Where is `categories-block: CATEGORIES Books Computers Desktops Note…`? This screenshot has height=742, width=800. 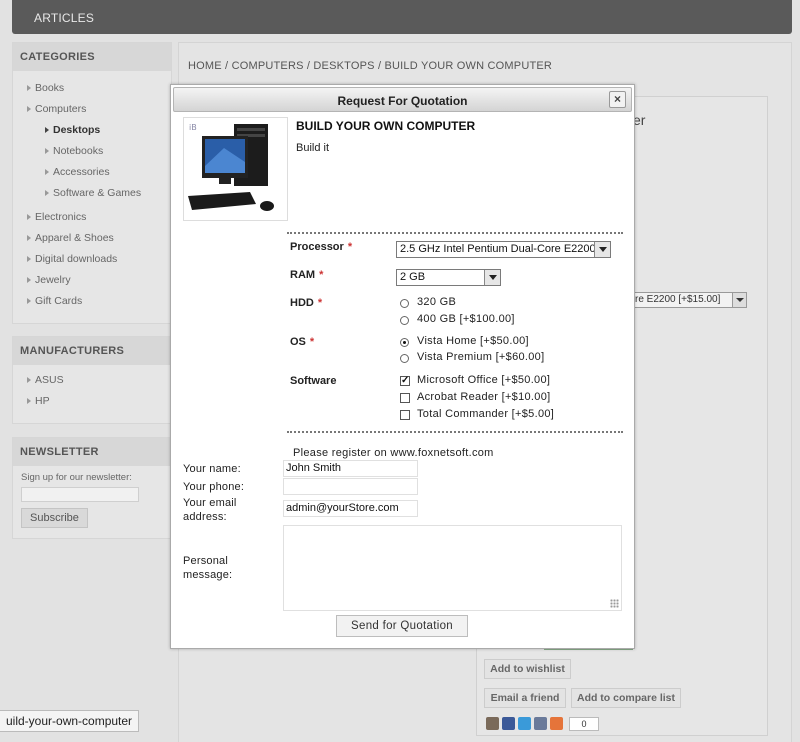 categories-block: CATEGORIES Books Computers Desktops Note… is located at coordinates (92, 183).